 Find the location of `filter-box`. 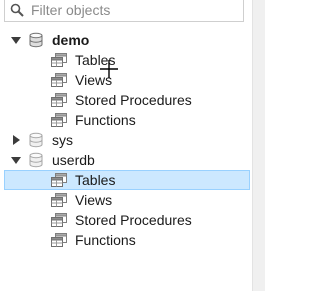

filter-box is located at coordinates (124, 11).